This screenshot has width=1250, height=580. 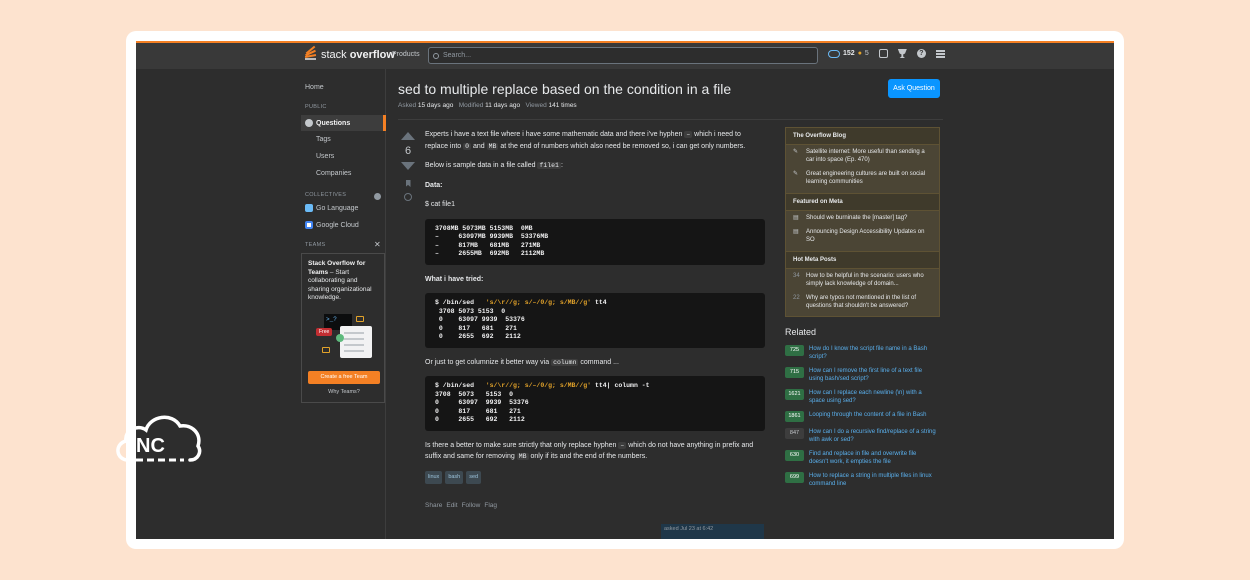 I want to click on tag-sed: sed, so click(x=474, y=477).